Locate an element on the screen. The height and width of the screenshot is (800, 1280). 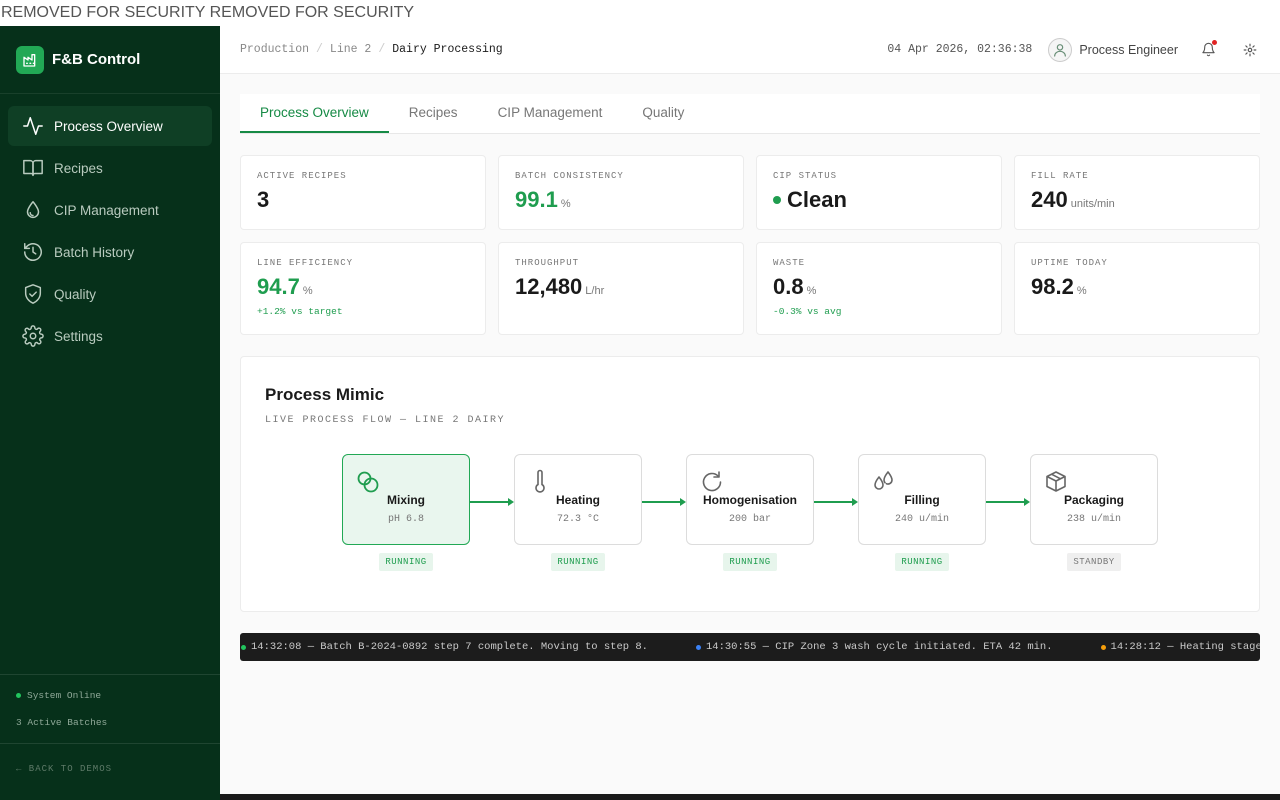
sidebar-item-label: Quality is located at coordinates (75, 294).